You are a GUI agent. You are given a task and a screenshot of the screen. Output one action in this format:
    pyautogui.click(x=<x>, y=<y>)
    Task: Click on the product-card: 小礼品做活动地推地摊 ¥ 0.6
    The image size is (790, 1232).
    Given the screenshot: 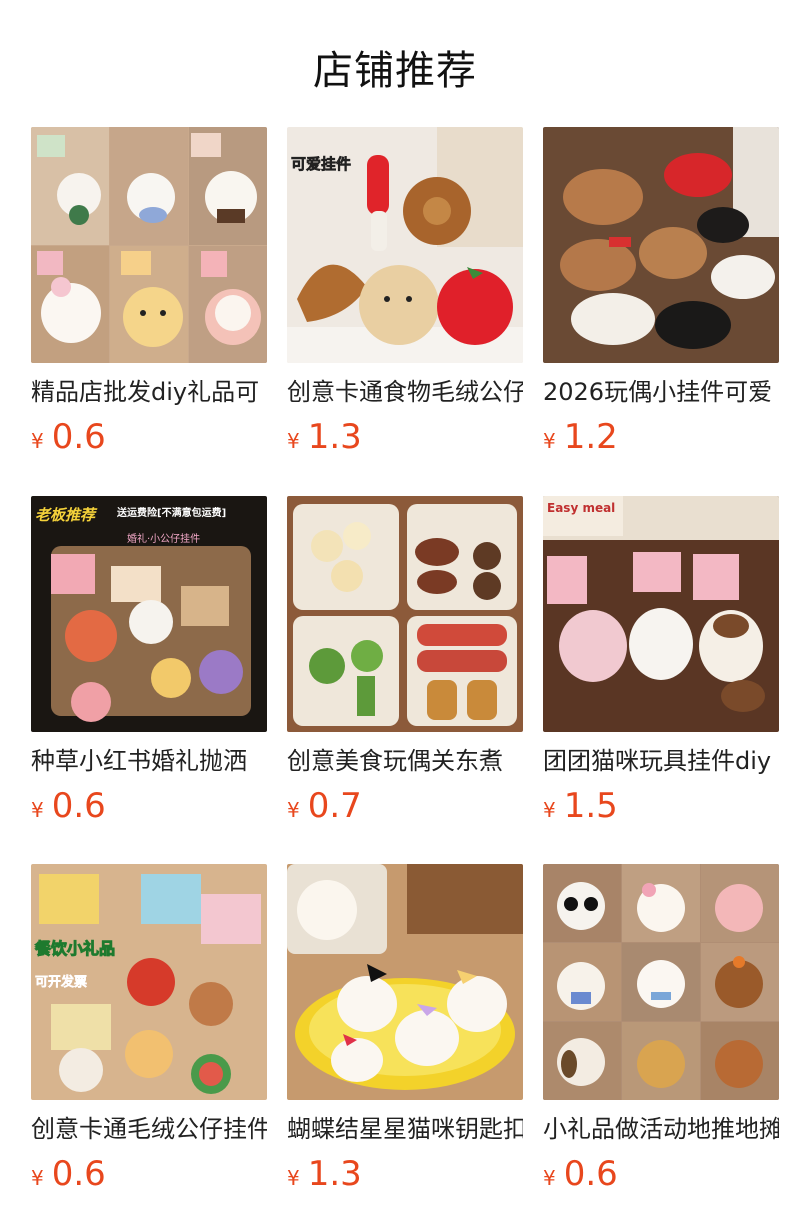 What is the action you would take?
    pyautogui.click(x=661, y=1029)
    